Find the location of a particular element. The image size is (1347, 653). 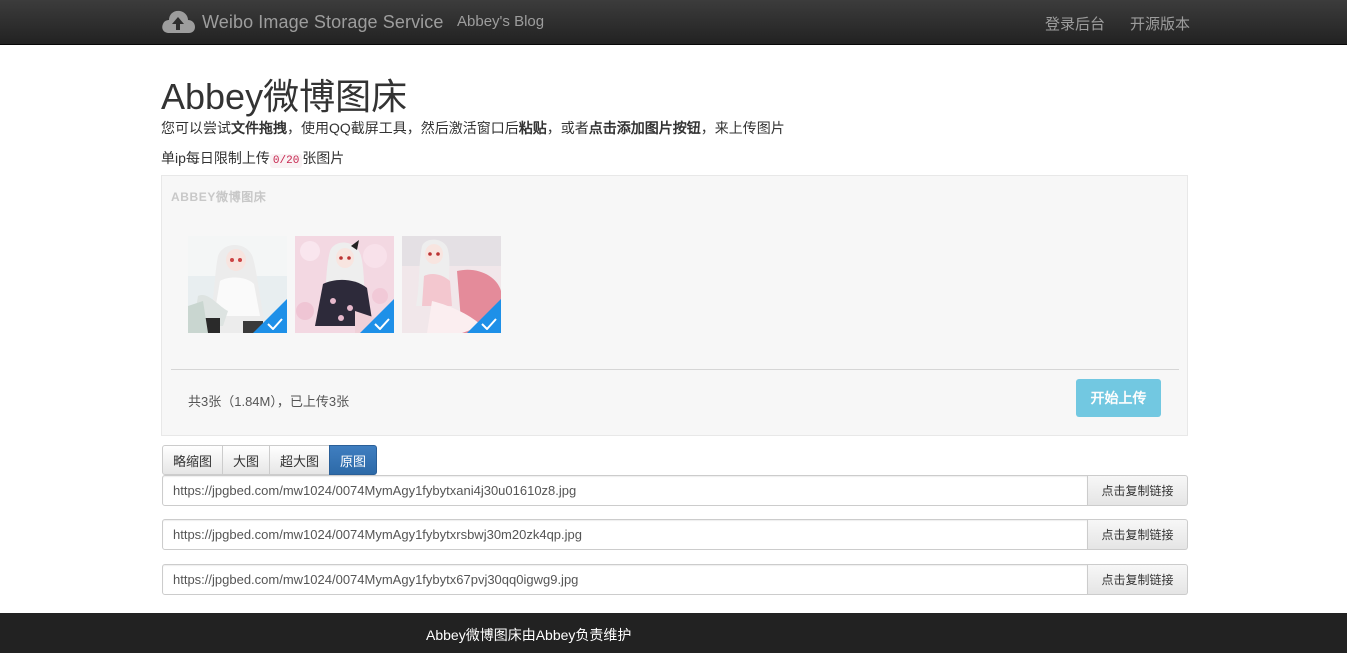

limit-counter: 0/20 is located at coordinates (286, 161).